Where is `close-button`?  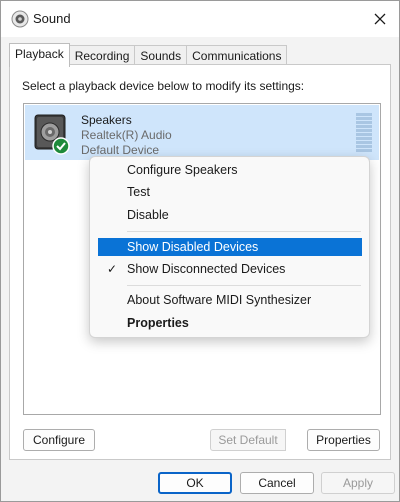 close-button is located at coordinates (380, 19).